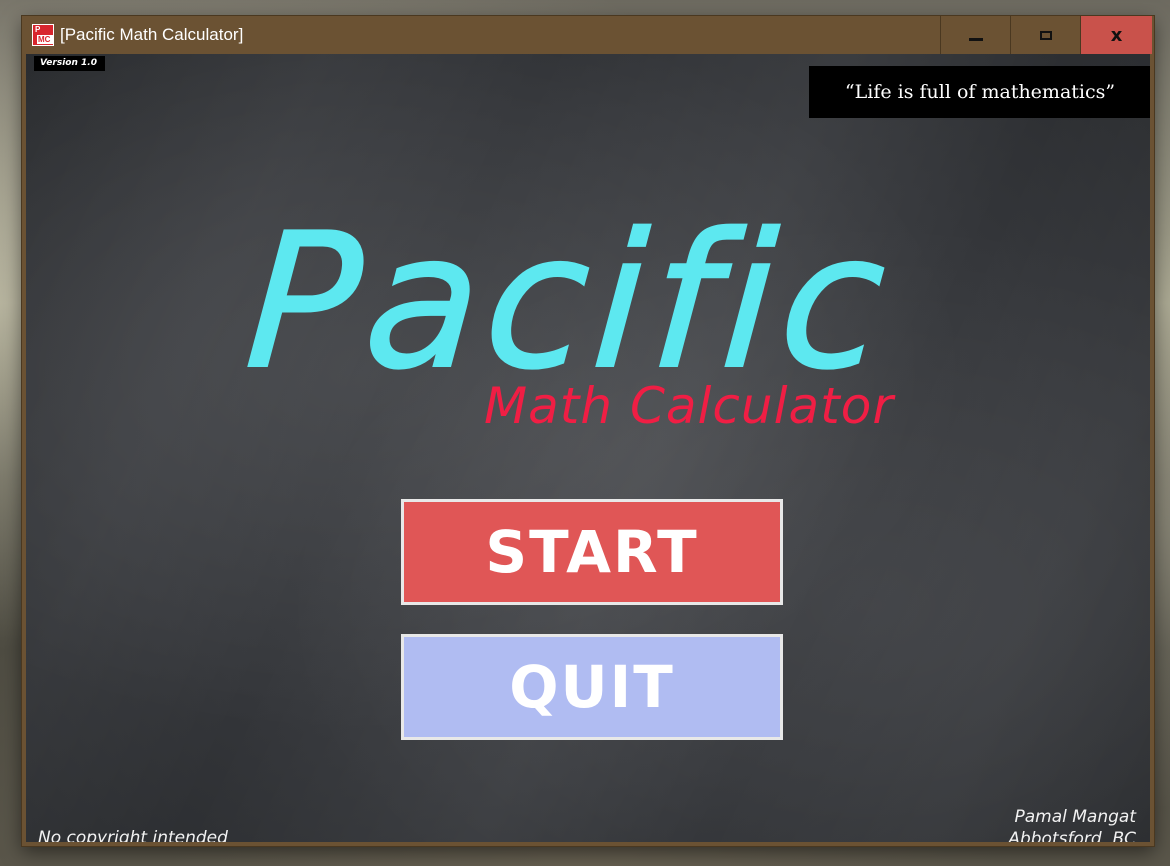 This screenshot has width=1170, height=866. What do you see at coordinates (1075, 817) in the screenshot?
I see `author-name: Pamal Mangat` at bounding box center [1075, 817].